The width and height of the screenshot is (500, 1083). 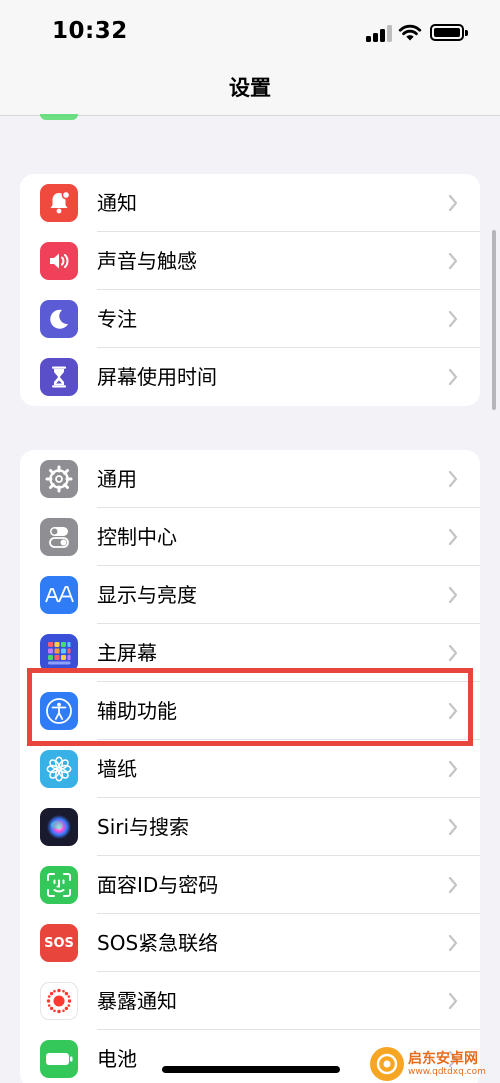 What do you see at coordinates (250, 943) in the screenshot?
I see `settings-row-emergency-sos: SOS SOS紧急联络` at bounding box center [250, 943].